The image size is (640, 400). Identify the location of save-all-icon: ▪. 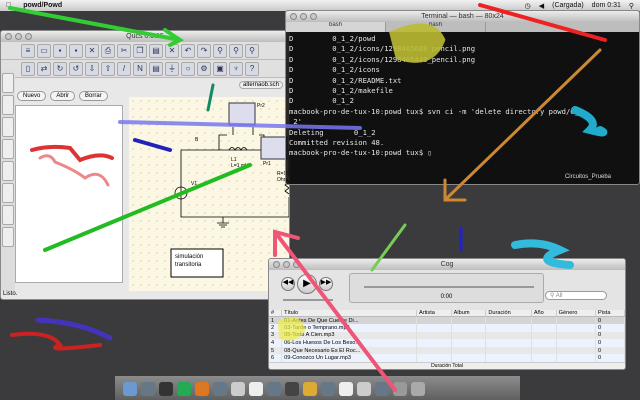
(76, 51).